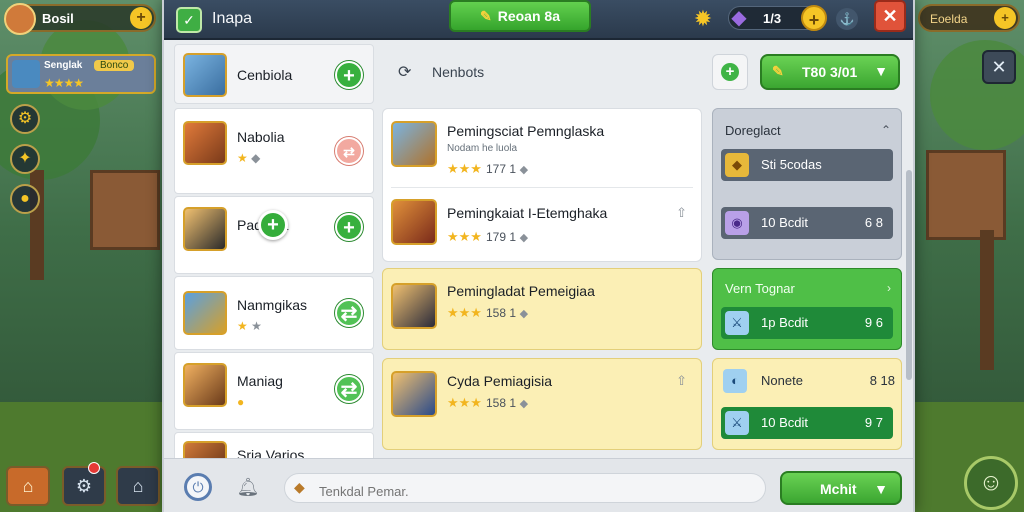 This screenshot has height=512, width=1024. I want to click on power-button: ⏻, so click(198, 487).